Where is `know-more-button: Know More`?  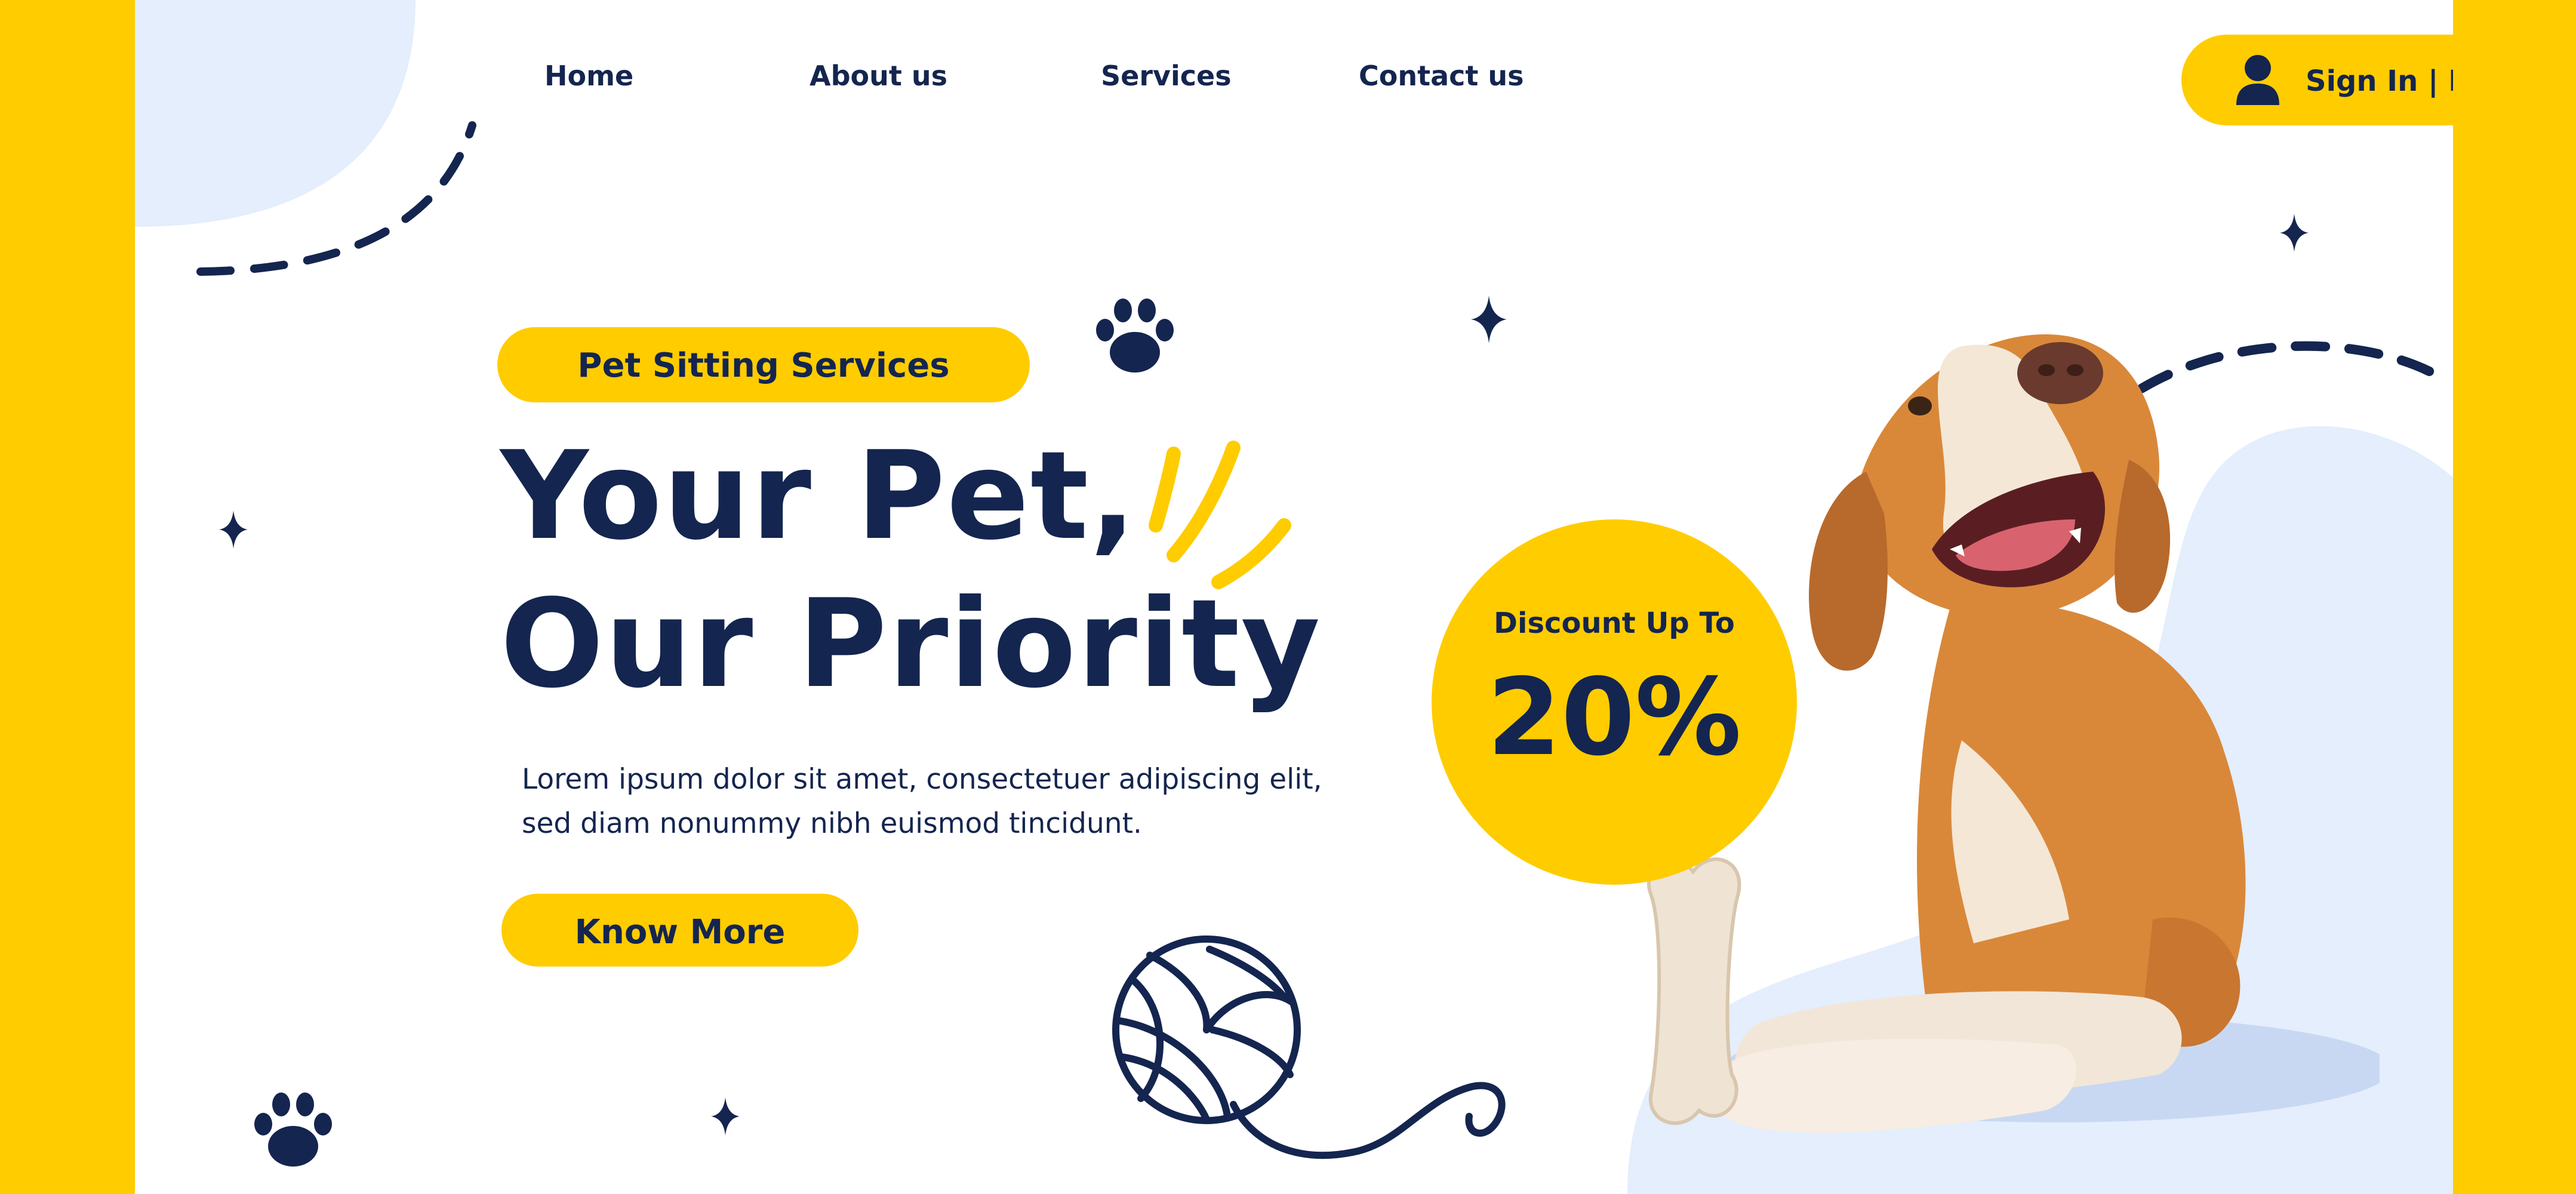 know-more-button: Know More is located at coordinates (679, 930).